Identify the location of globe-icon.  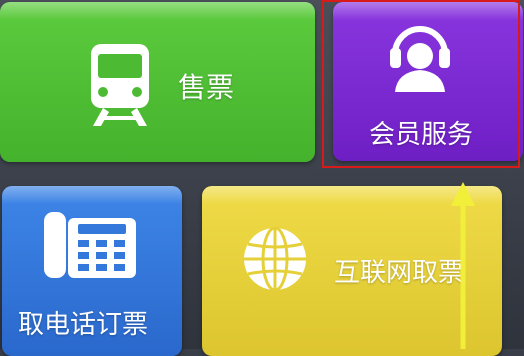
(275, 259).